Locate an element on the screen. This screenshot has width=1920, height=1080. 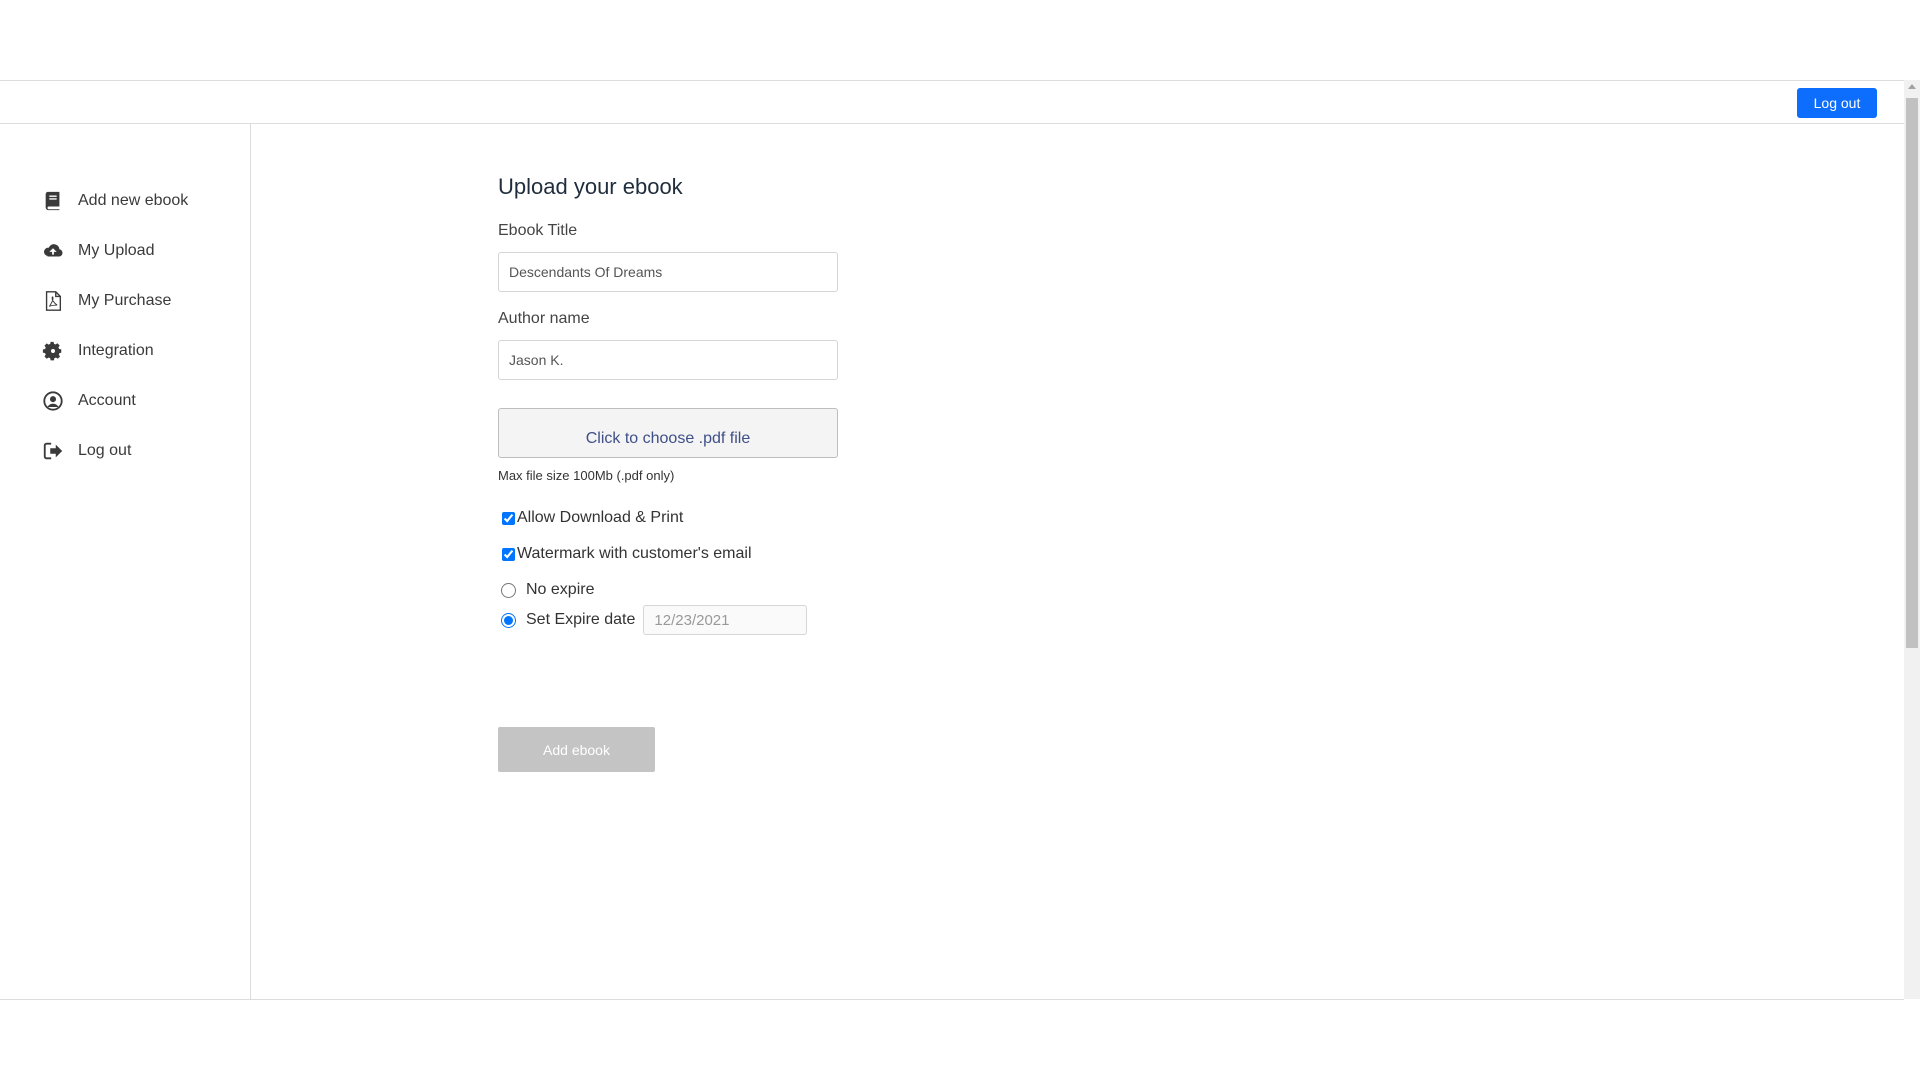
sidebar-item-label: Integration is located at coordinates (116, 350).